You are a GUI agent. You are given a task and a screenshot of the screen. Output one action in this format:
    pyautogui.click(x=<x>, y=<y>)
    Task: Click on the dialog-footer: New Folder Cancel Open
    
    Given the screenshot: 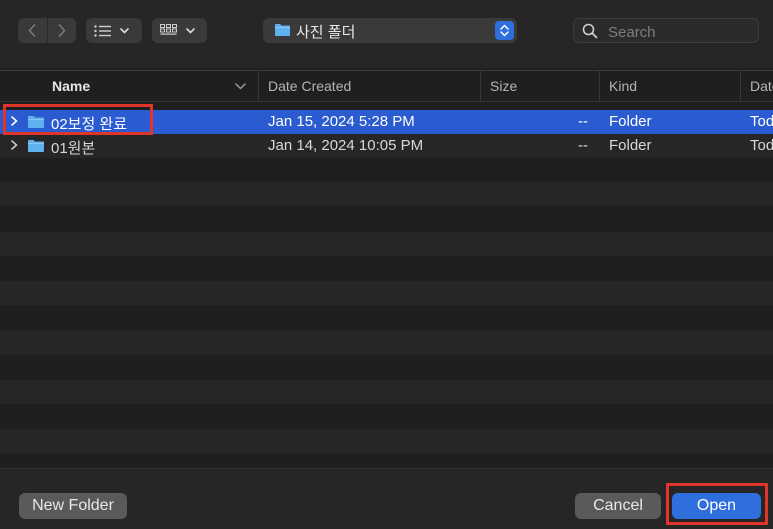 What is the action you would take?
    pyautogui.click(x=386, y=498)
    